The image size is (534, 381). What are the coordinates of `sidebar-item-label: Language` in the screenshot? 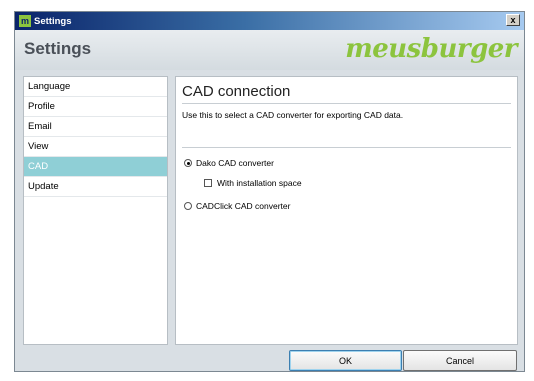 It's located at (49, 86).